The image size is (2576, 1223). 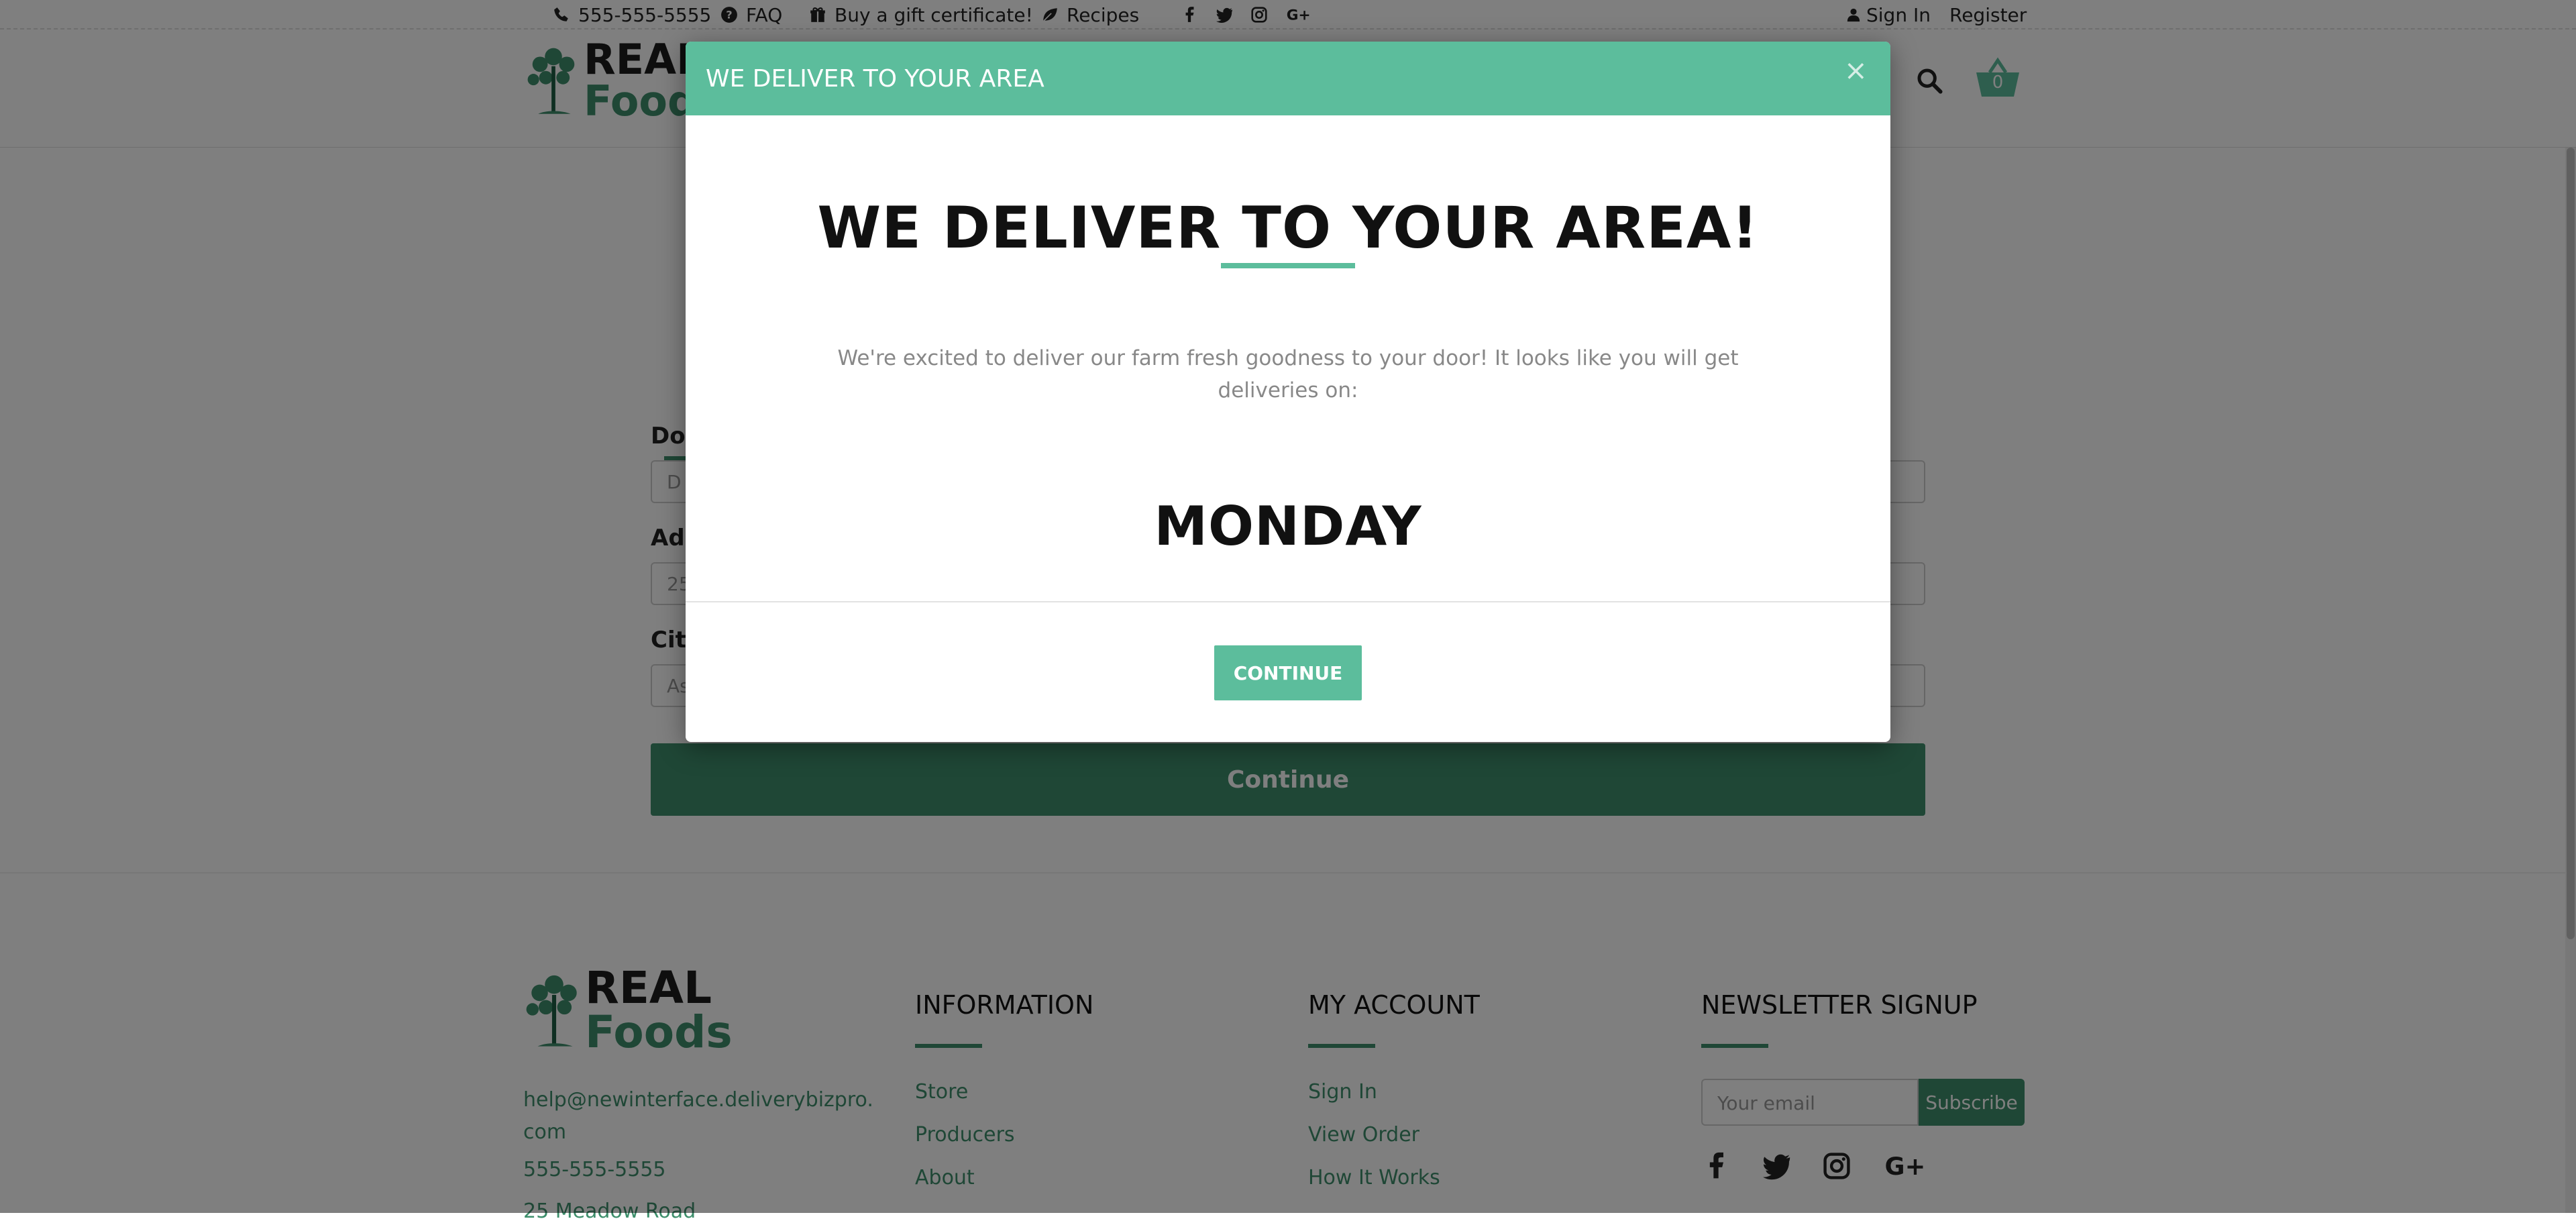 I want to click on modal-footer-divider, so click(x=1288, y=601).